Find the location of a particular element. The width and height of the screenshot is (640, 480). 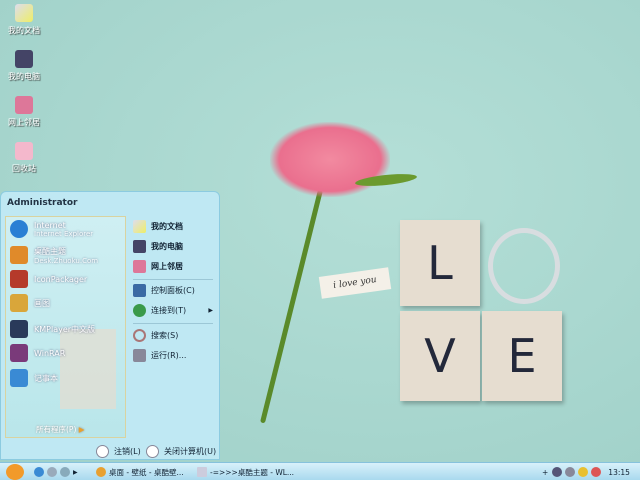

recycle-bin-icon is located at coordinates (24, 151).